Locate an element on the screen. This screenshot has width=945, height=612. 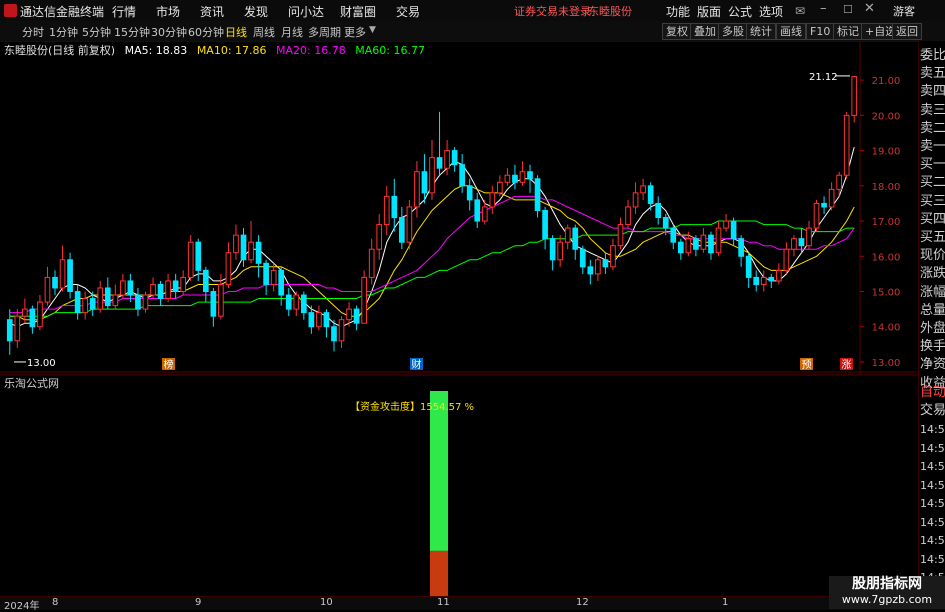
period-30min: 30分钟 is located at coordinates (169, 32).